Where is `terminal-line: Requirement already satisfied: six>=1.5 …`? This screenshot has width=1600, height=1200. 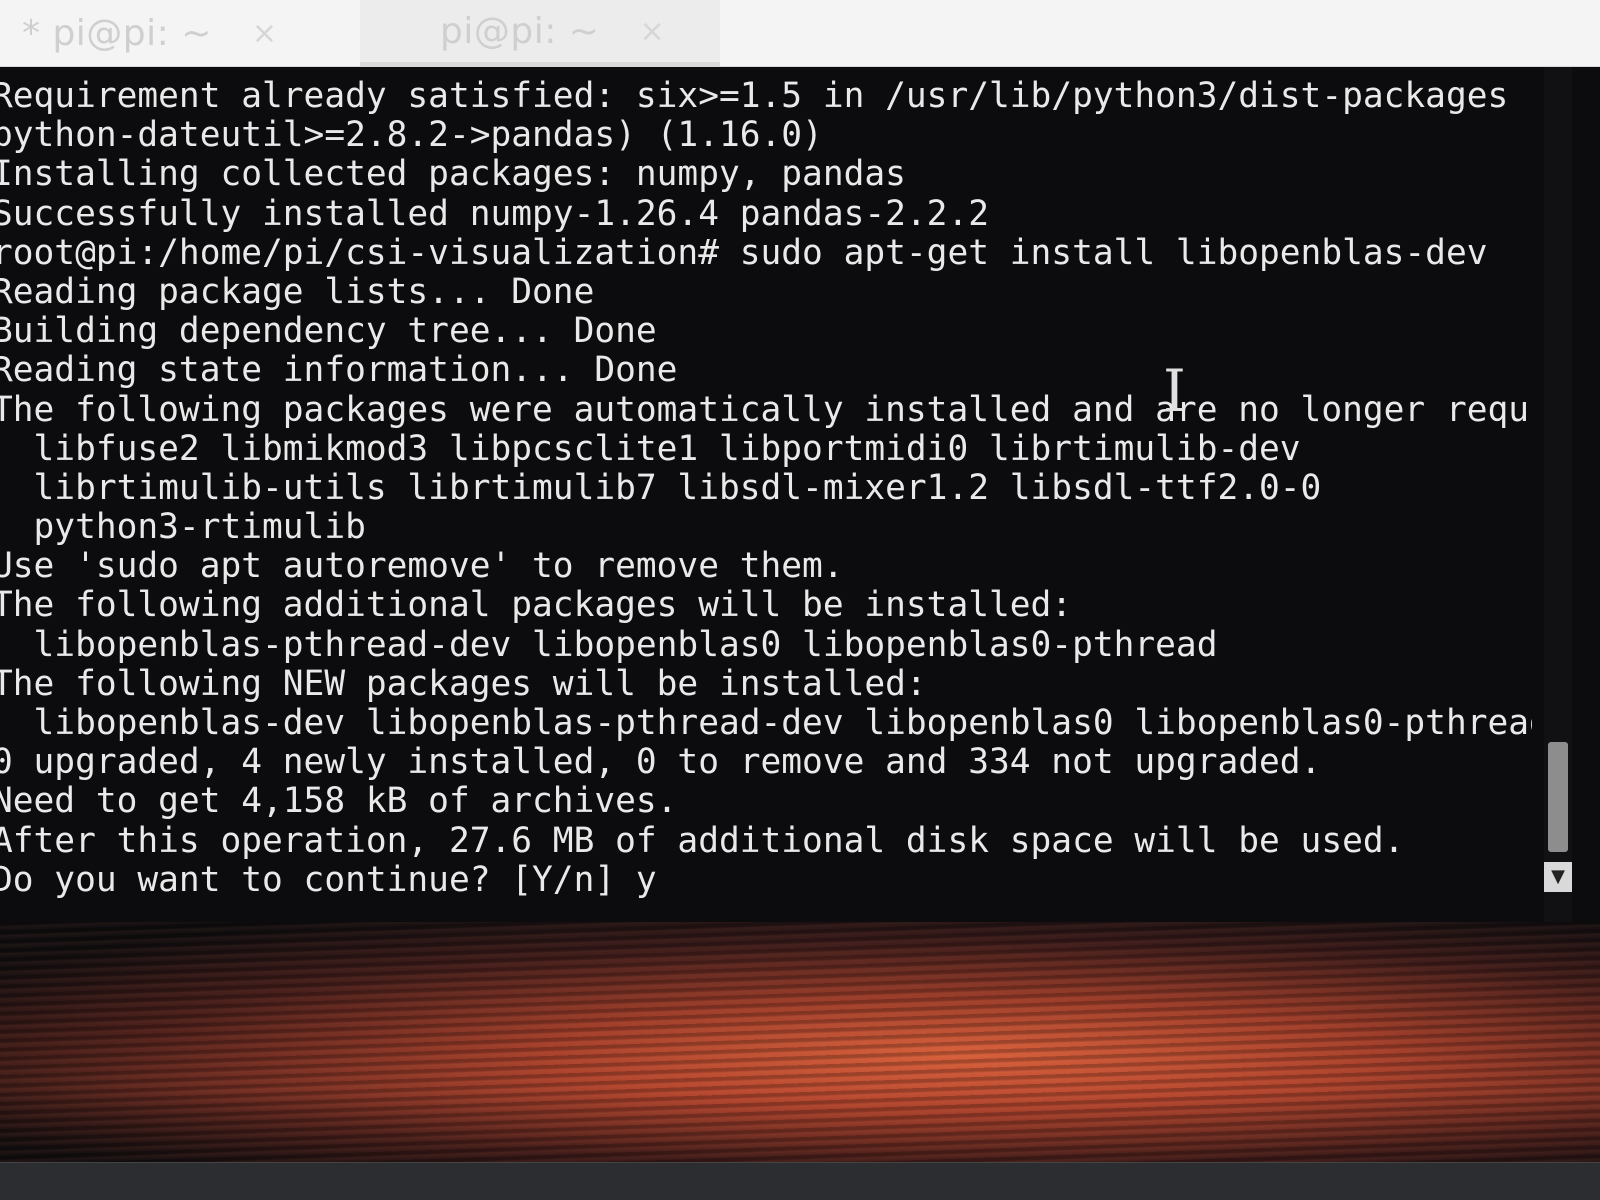
terminal-line: Requirement already satisfied: six>=1.5 … is located at coordinates (766, 96).